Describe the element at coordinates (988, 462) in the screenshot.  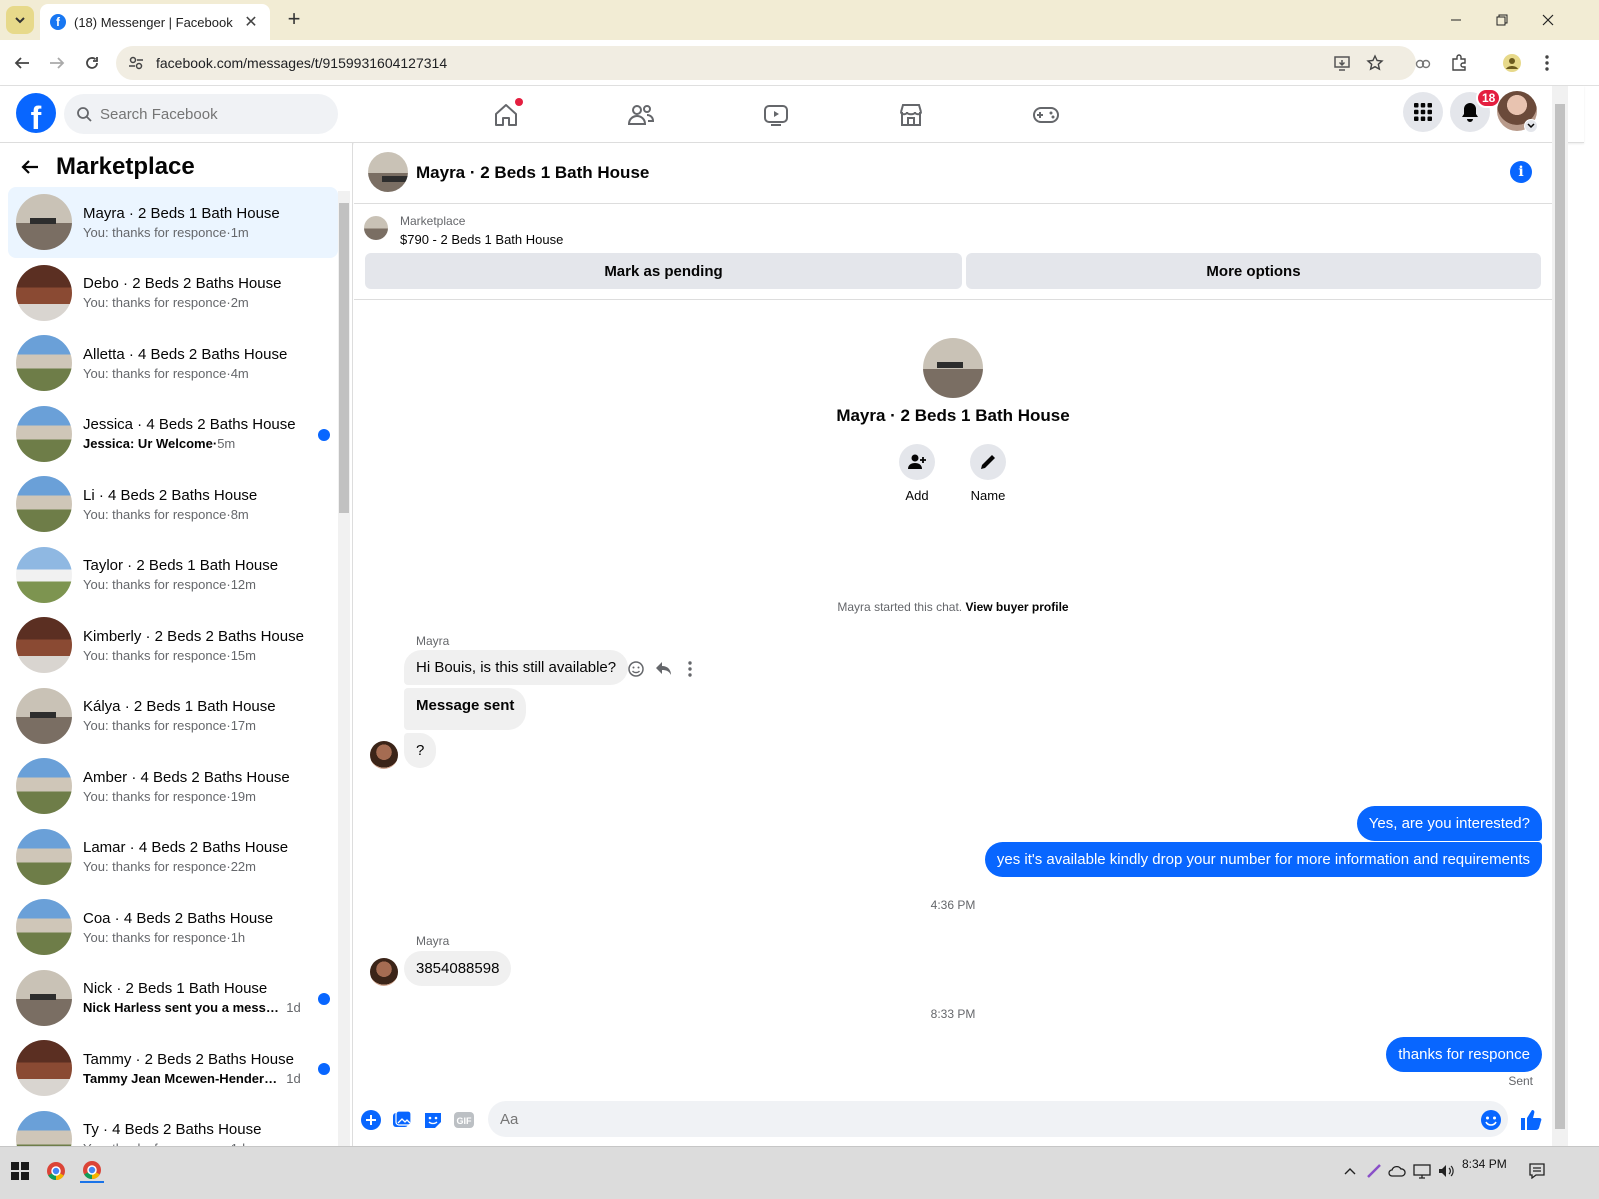
I see `pencil-icon` at that location.